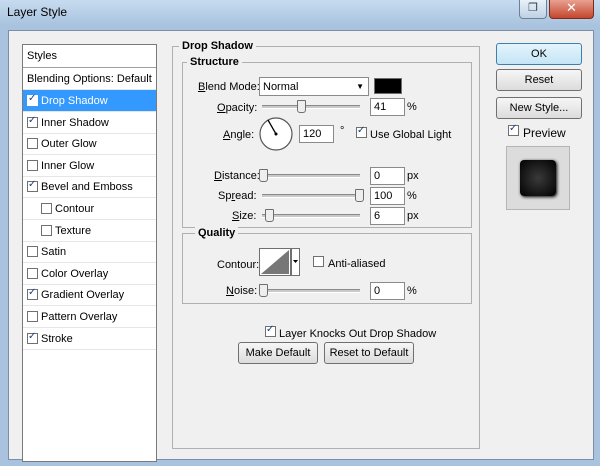  Describe the element at coordinates (412, 196) in the screenshot. I see `spread-unit: %` at that location.